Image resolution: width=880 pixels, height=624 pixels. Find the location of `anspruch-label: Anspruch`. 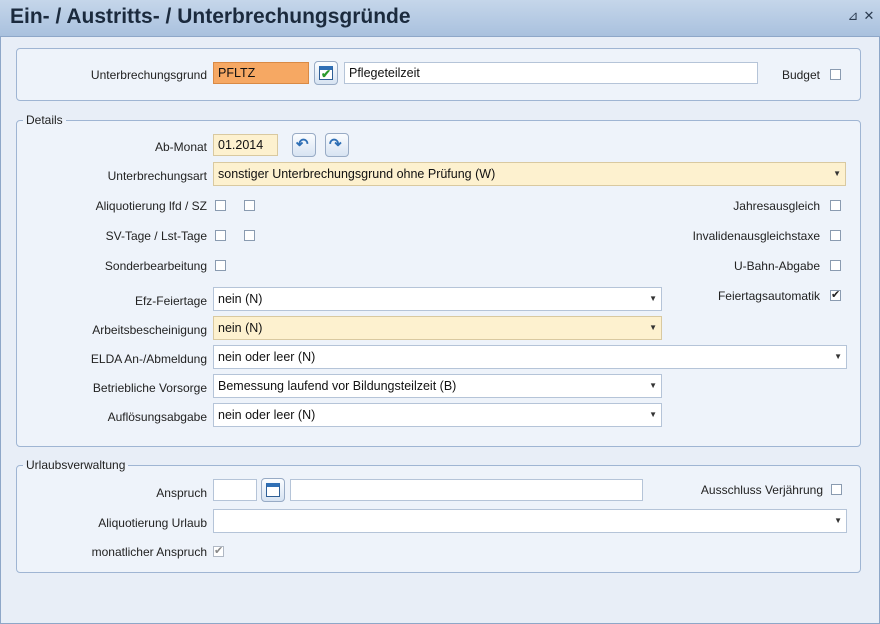

anspruch-label: Anspruch is located at coordinates (181, 493).